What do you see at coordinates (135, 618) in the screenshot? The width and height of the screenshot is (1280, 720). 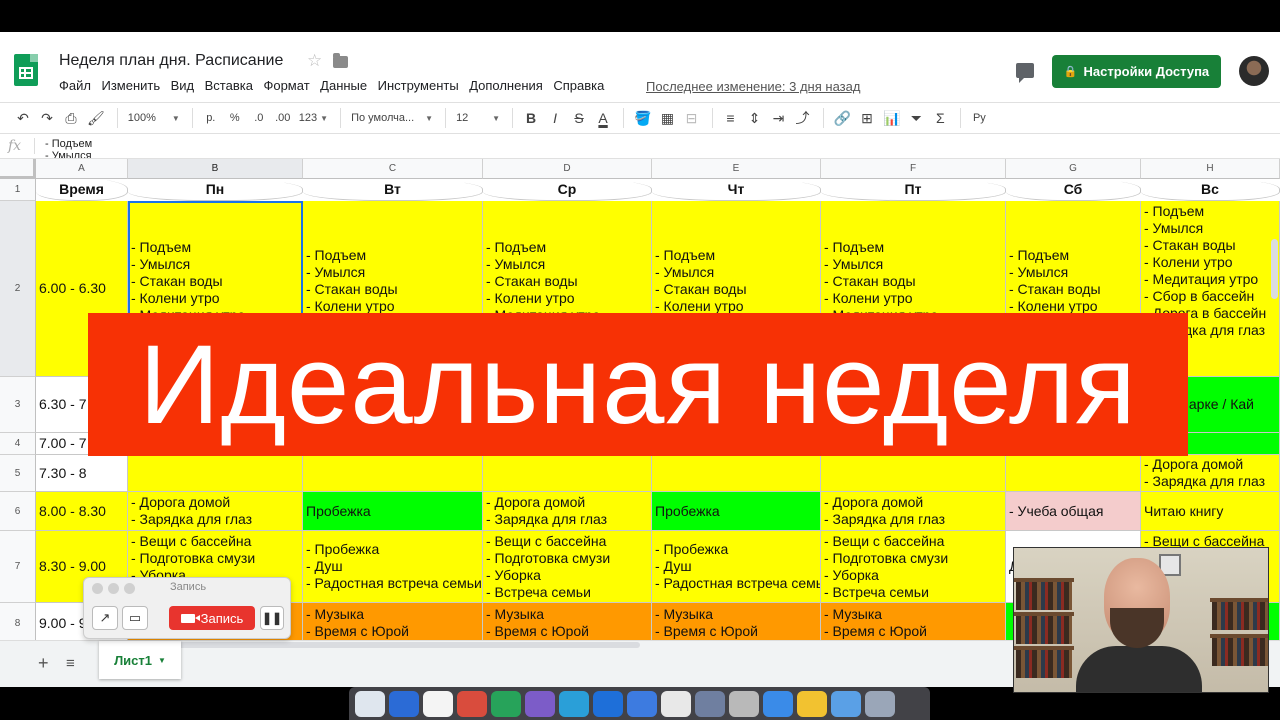 I see `rectangle-tool-icon: ▭` at bounding box center [135, 618].